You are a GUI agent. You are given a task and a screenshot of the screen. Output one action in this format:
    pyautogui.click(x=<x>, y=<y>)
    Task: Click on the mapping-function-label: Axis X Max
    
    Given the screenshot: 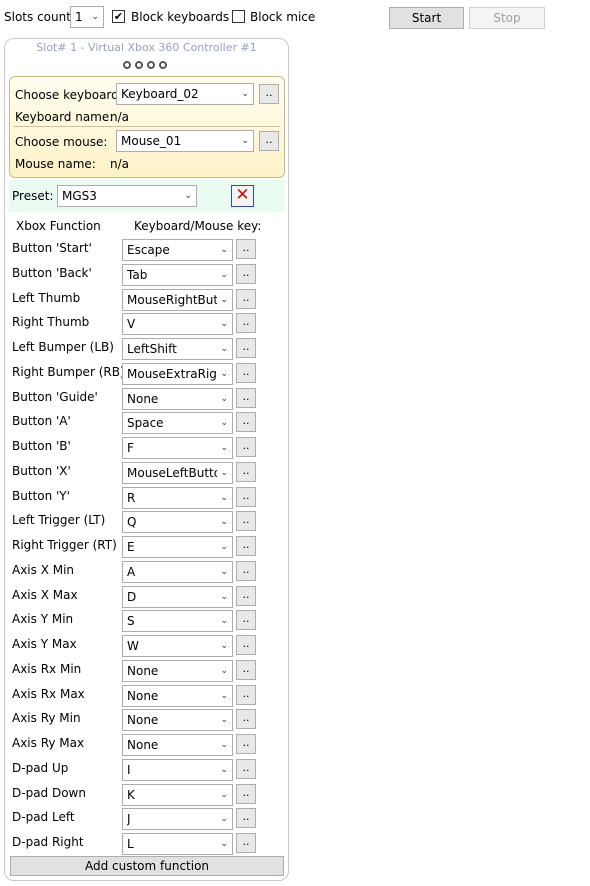 What is the action you would take?
    pyautogui.click(x=45, y=595)
    